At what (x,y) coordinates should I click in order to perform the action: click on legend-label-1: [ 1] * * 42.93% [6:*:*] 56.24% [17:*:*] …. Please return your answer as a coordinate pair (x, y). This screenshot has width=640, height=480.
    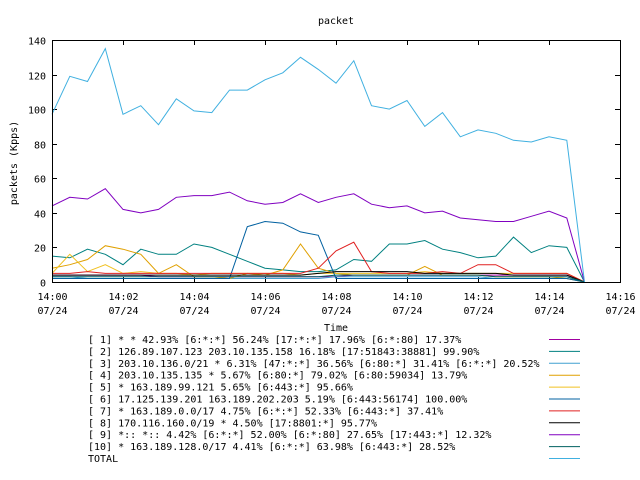
    Looking at the image, I should click on (274, 340).